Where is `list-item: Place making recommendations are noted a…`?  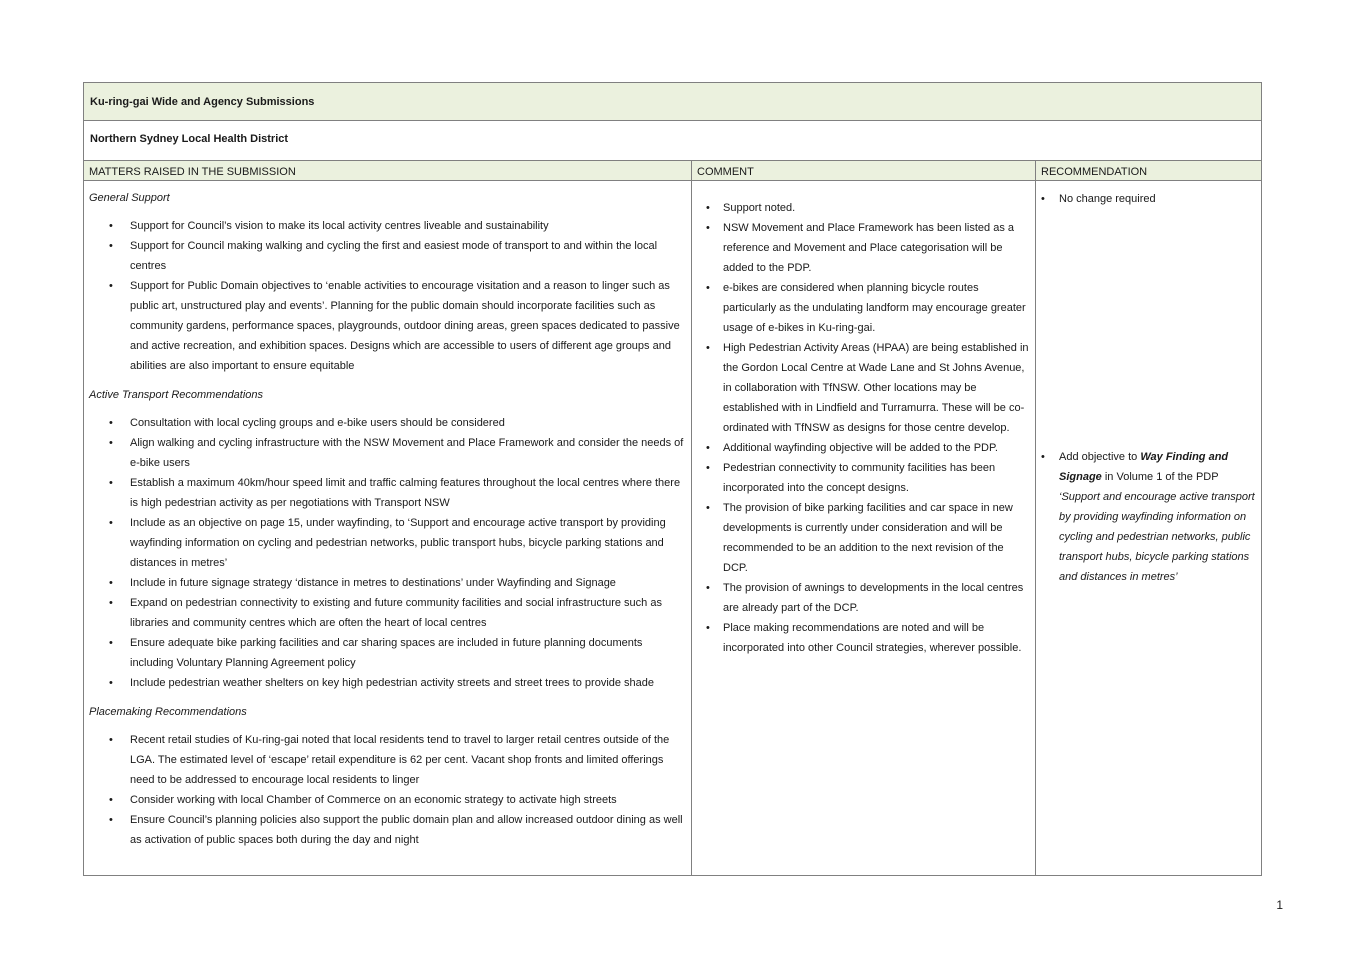 list-item: Place making recommendations are noted a… is located at coordinates (863, 638).